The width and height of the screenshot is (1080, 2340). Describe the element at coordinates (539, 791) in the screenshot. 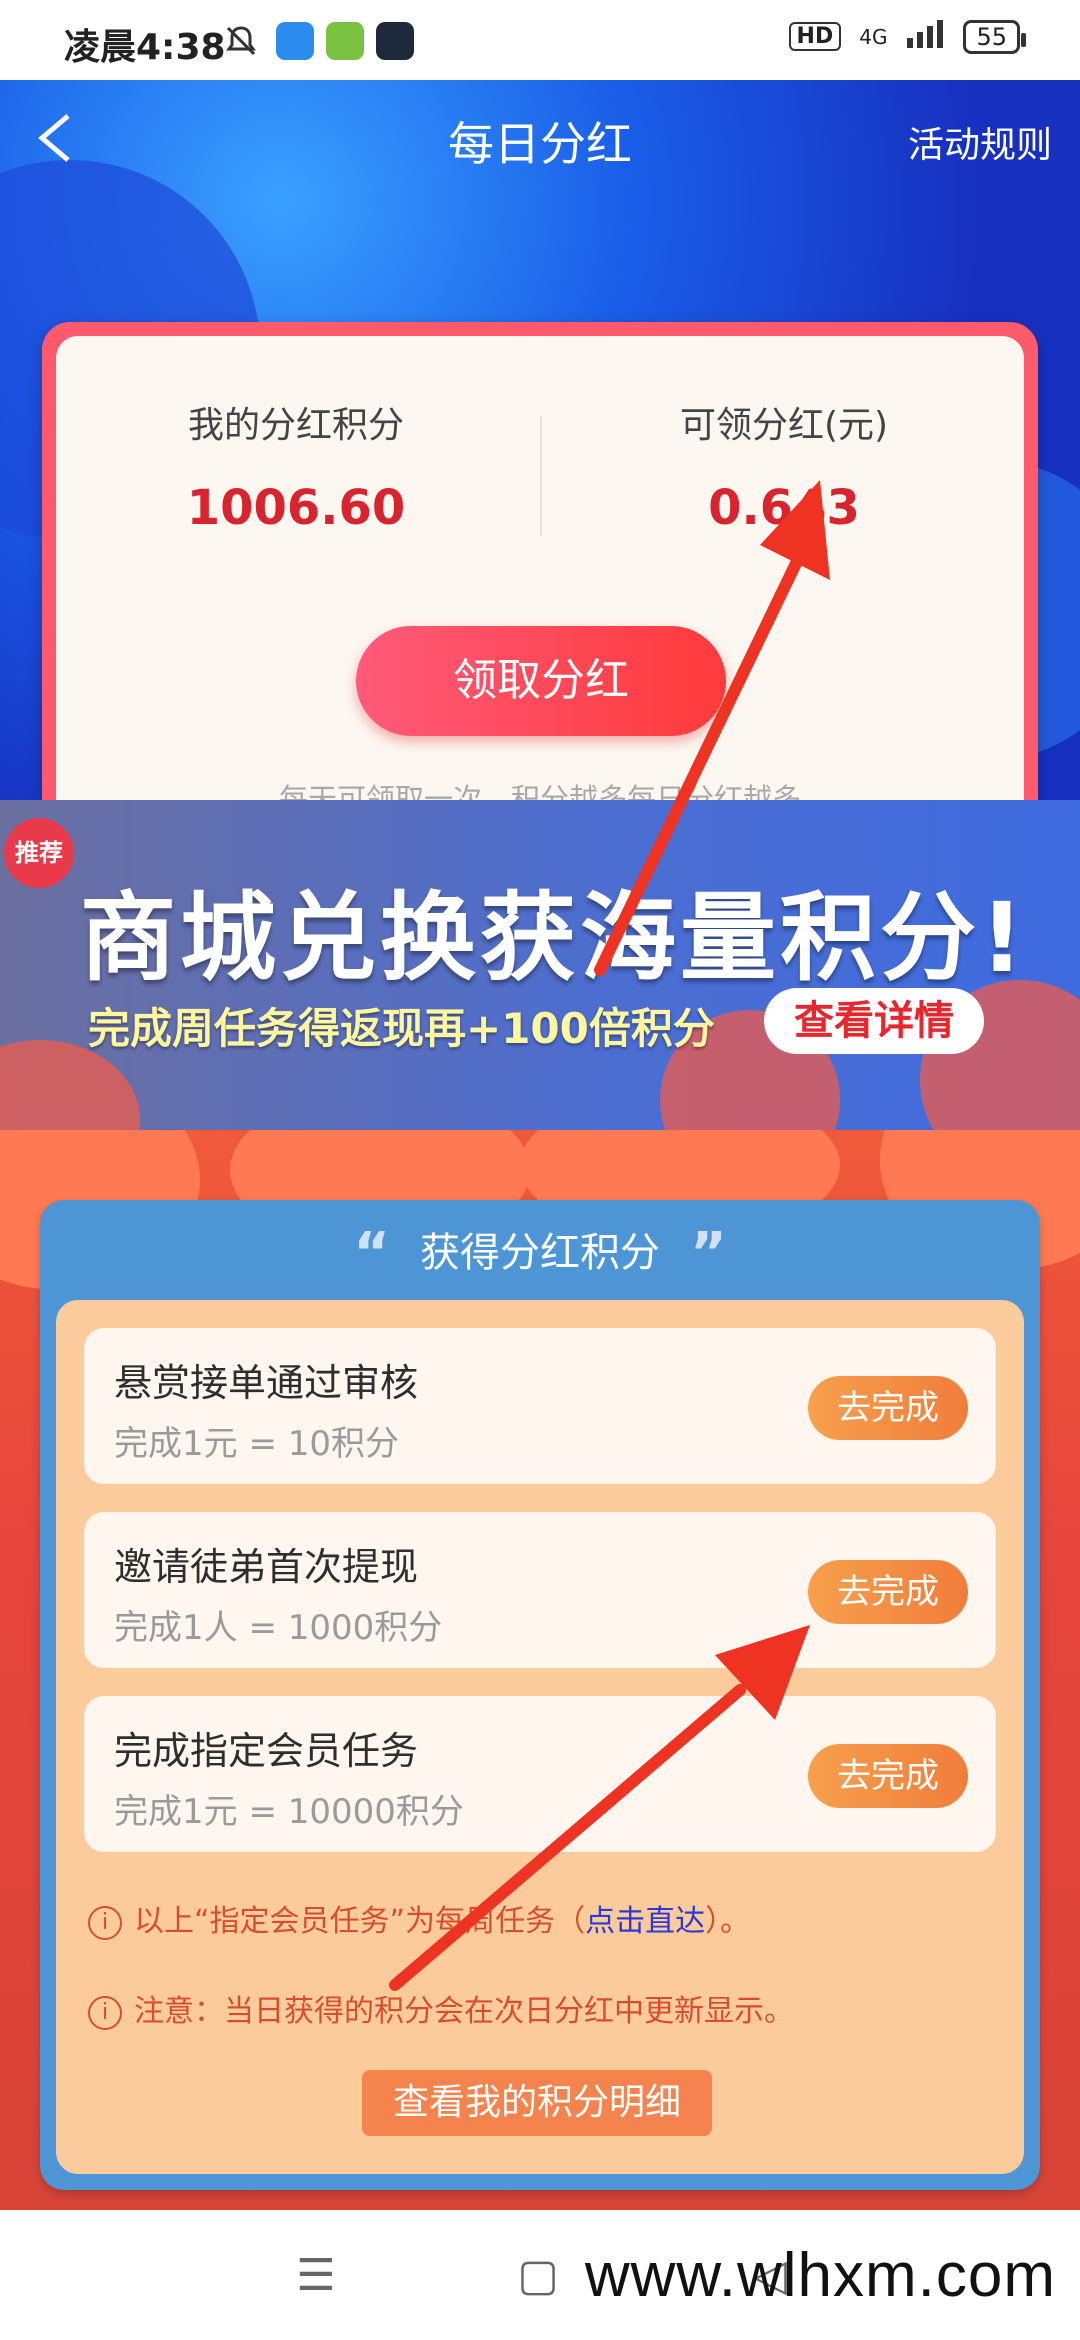

I see `card-note: 每天可领取一次，积分越多每日分红越多` at that location.